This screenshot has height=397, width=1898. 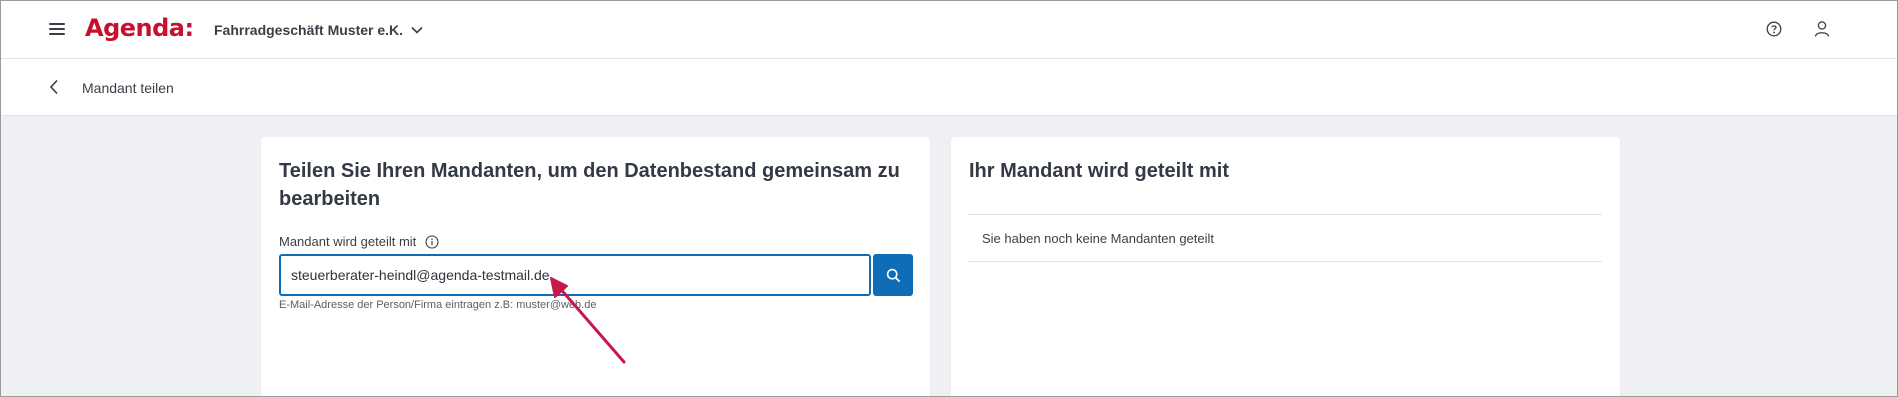 What do you see at coordinates (949, 30) in the screenshot?
I see `top-bar: Agenda: Fahrradgeschäft Muster e.K.` at bounding box center [949, 30].